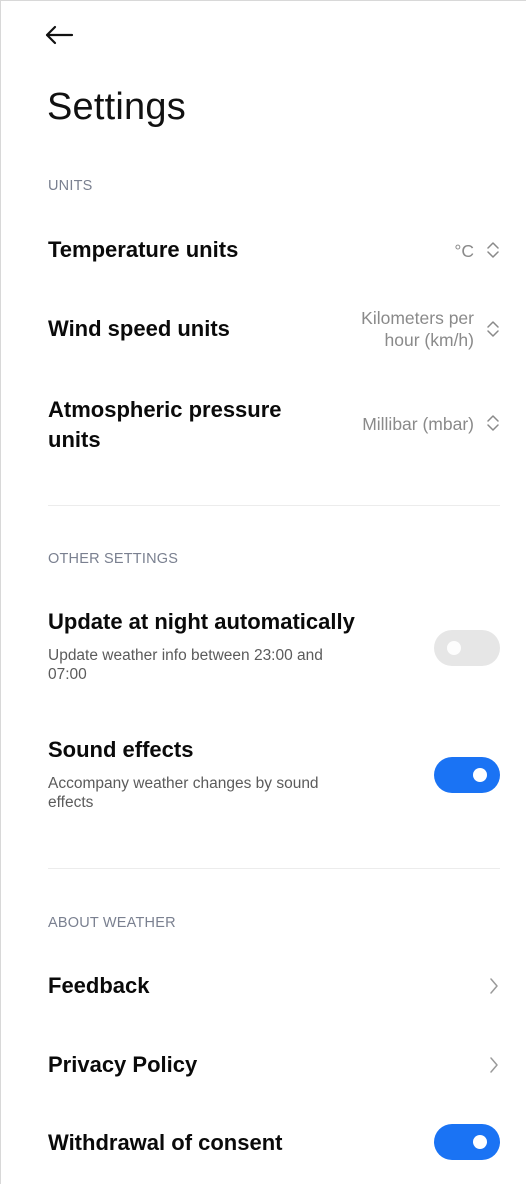 The width and height of the screenshot is (526, 1184). What do you see at coordinates (71, 802) in the screenshot?
I see `sound-effects-description-line2: effects` at bounding box center [71, 802].